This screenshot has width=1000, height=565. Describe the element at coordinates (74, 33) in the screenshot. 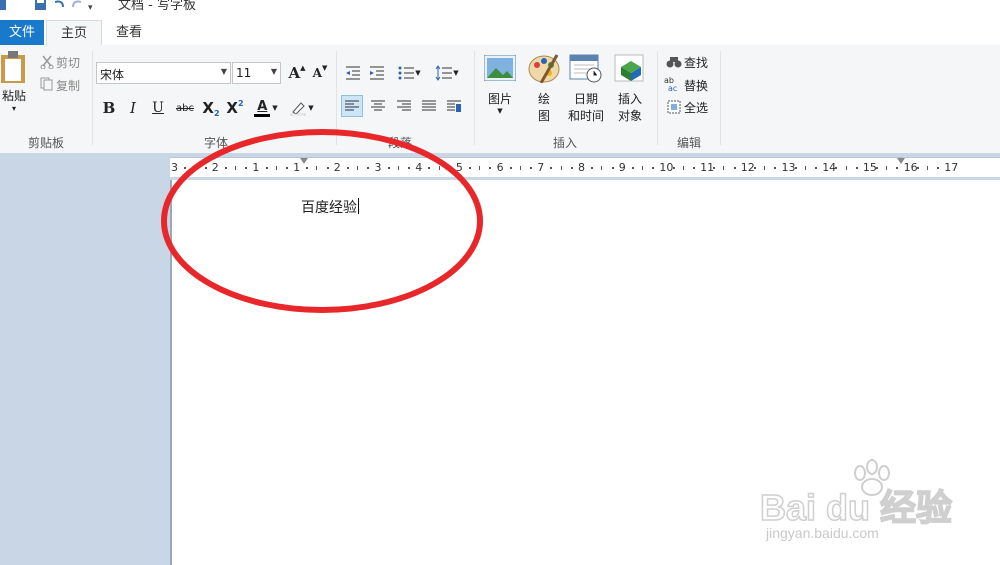

I see `tab-home: 主页` at that location.